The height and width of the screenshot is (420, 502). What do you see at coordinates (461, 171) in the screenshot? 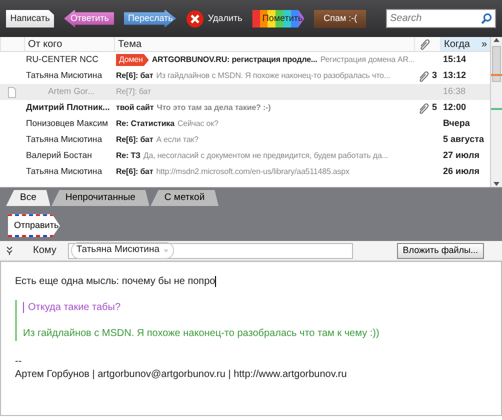
I see `message-time: 26 июля` at bounding box center [461, 171].